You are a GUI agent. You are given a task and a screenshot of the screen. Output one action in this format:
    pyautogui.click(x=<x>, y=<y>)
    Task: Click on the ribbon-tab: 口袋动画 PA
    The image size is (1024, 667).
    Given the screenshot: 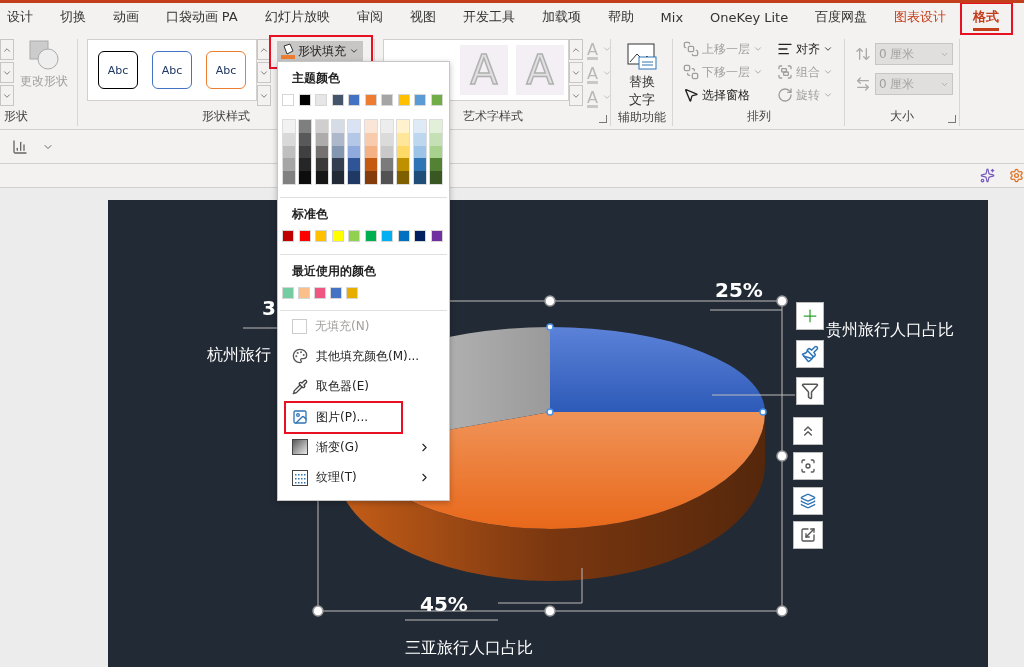 What is the action you would take?
    pyautogui.click(x=202, y=19)
    